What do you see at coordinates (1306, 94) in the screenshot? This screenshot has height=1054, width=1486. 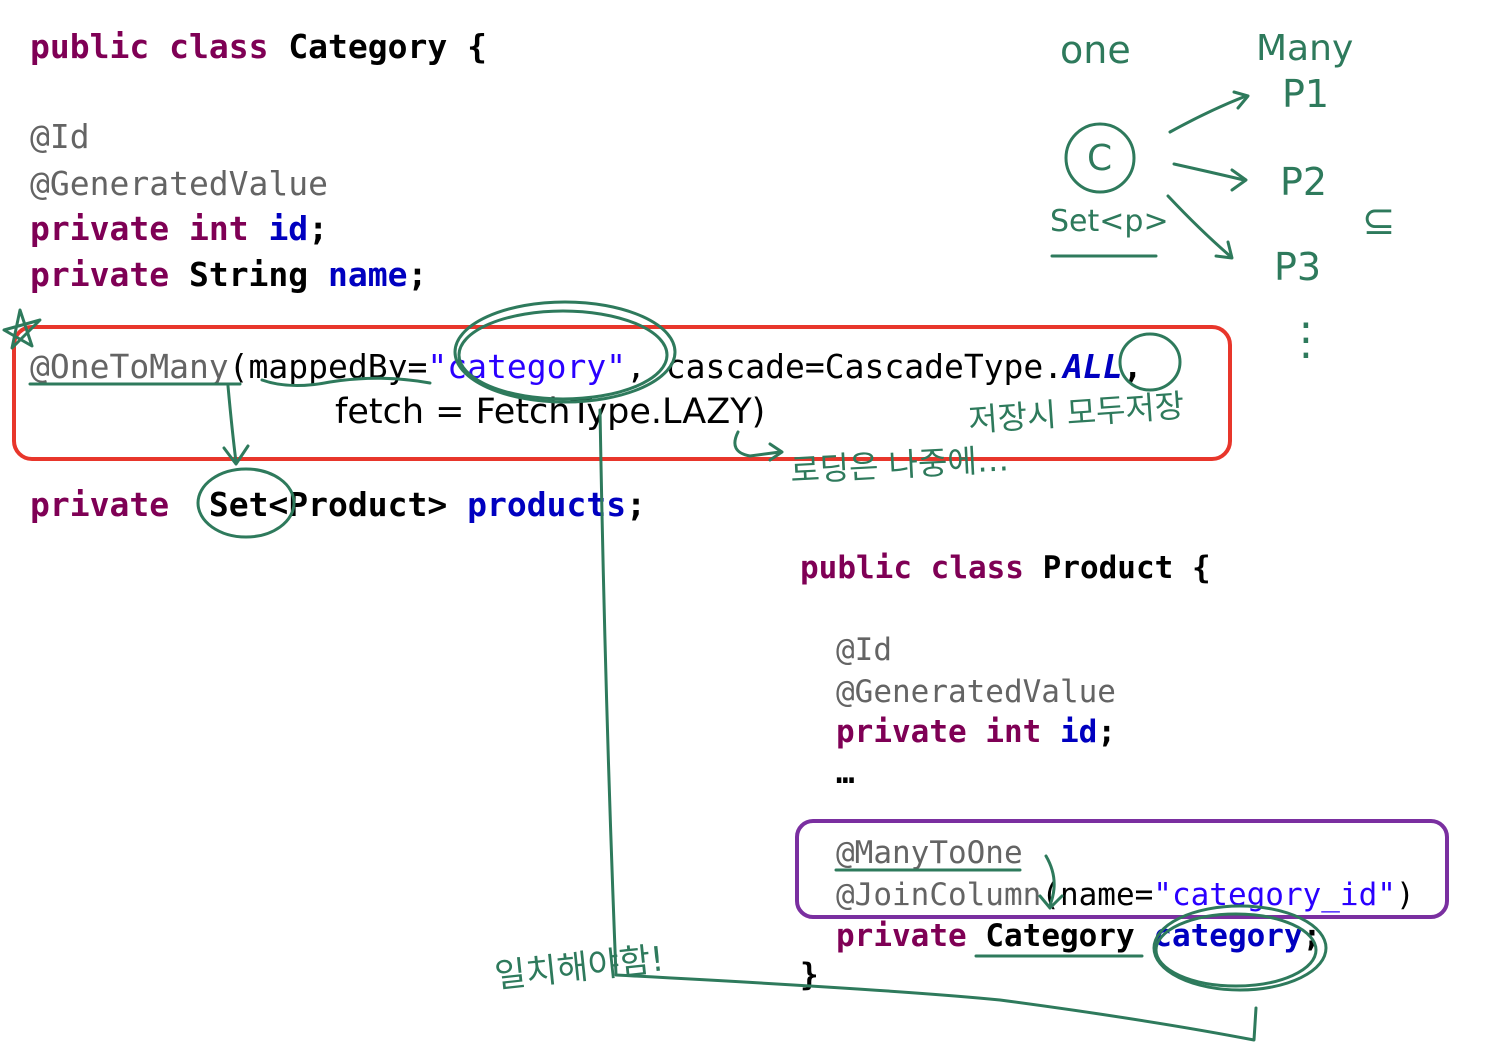 I see `label-p1: P1` at bounding box center [1306, 94].